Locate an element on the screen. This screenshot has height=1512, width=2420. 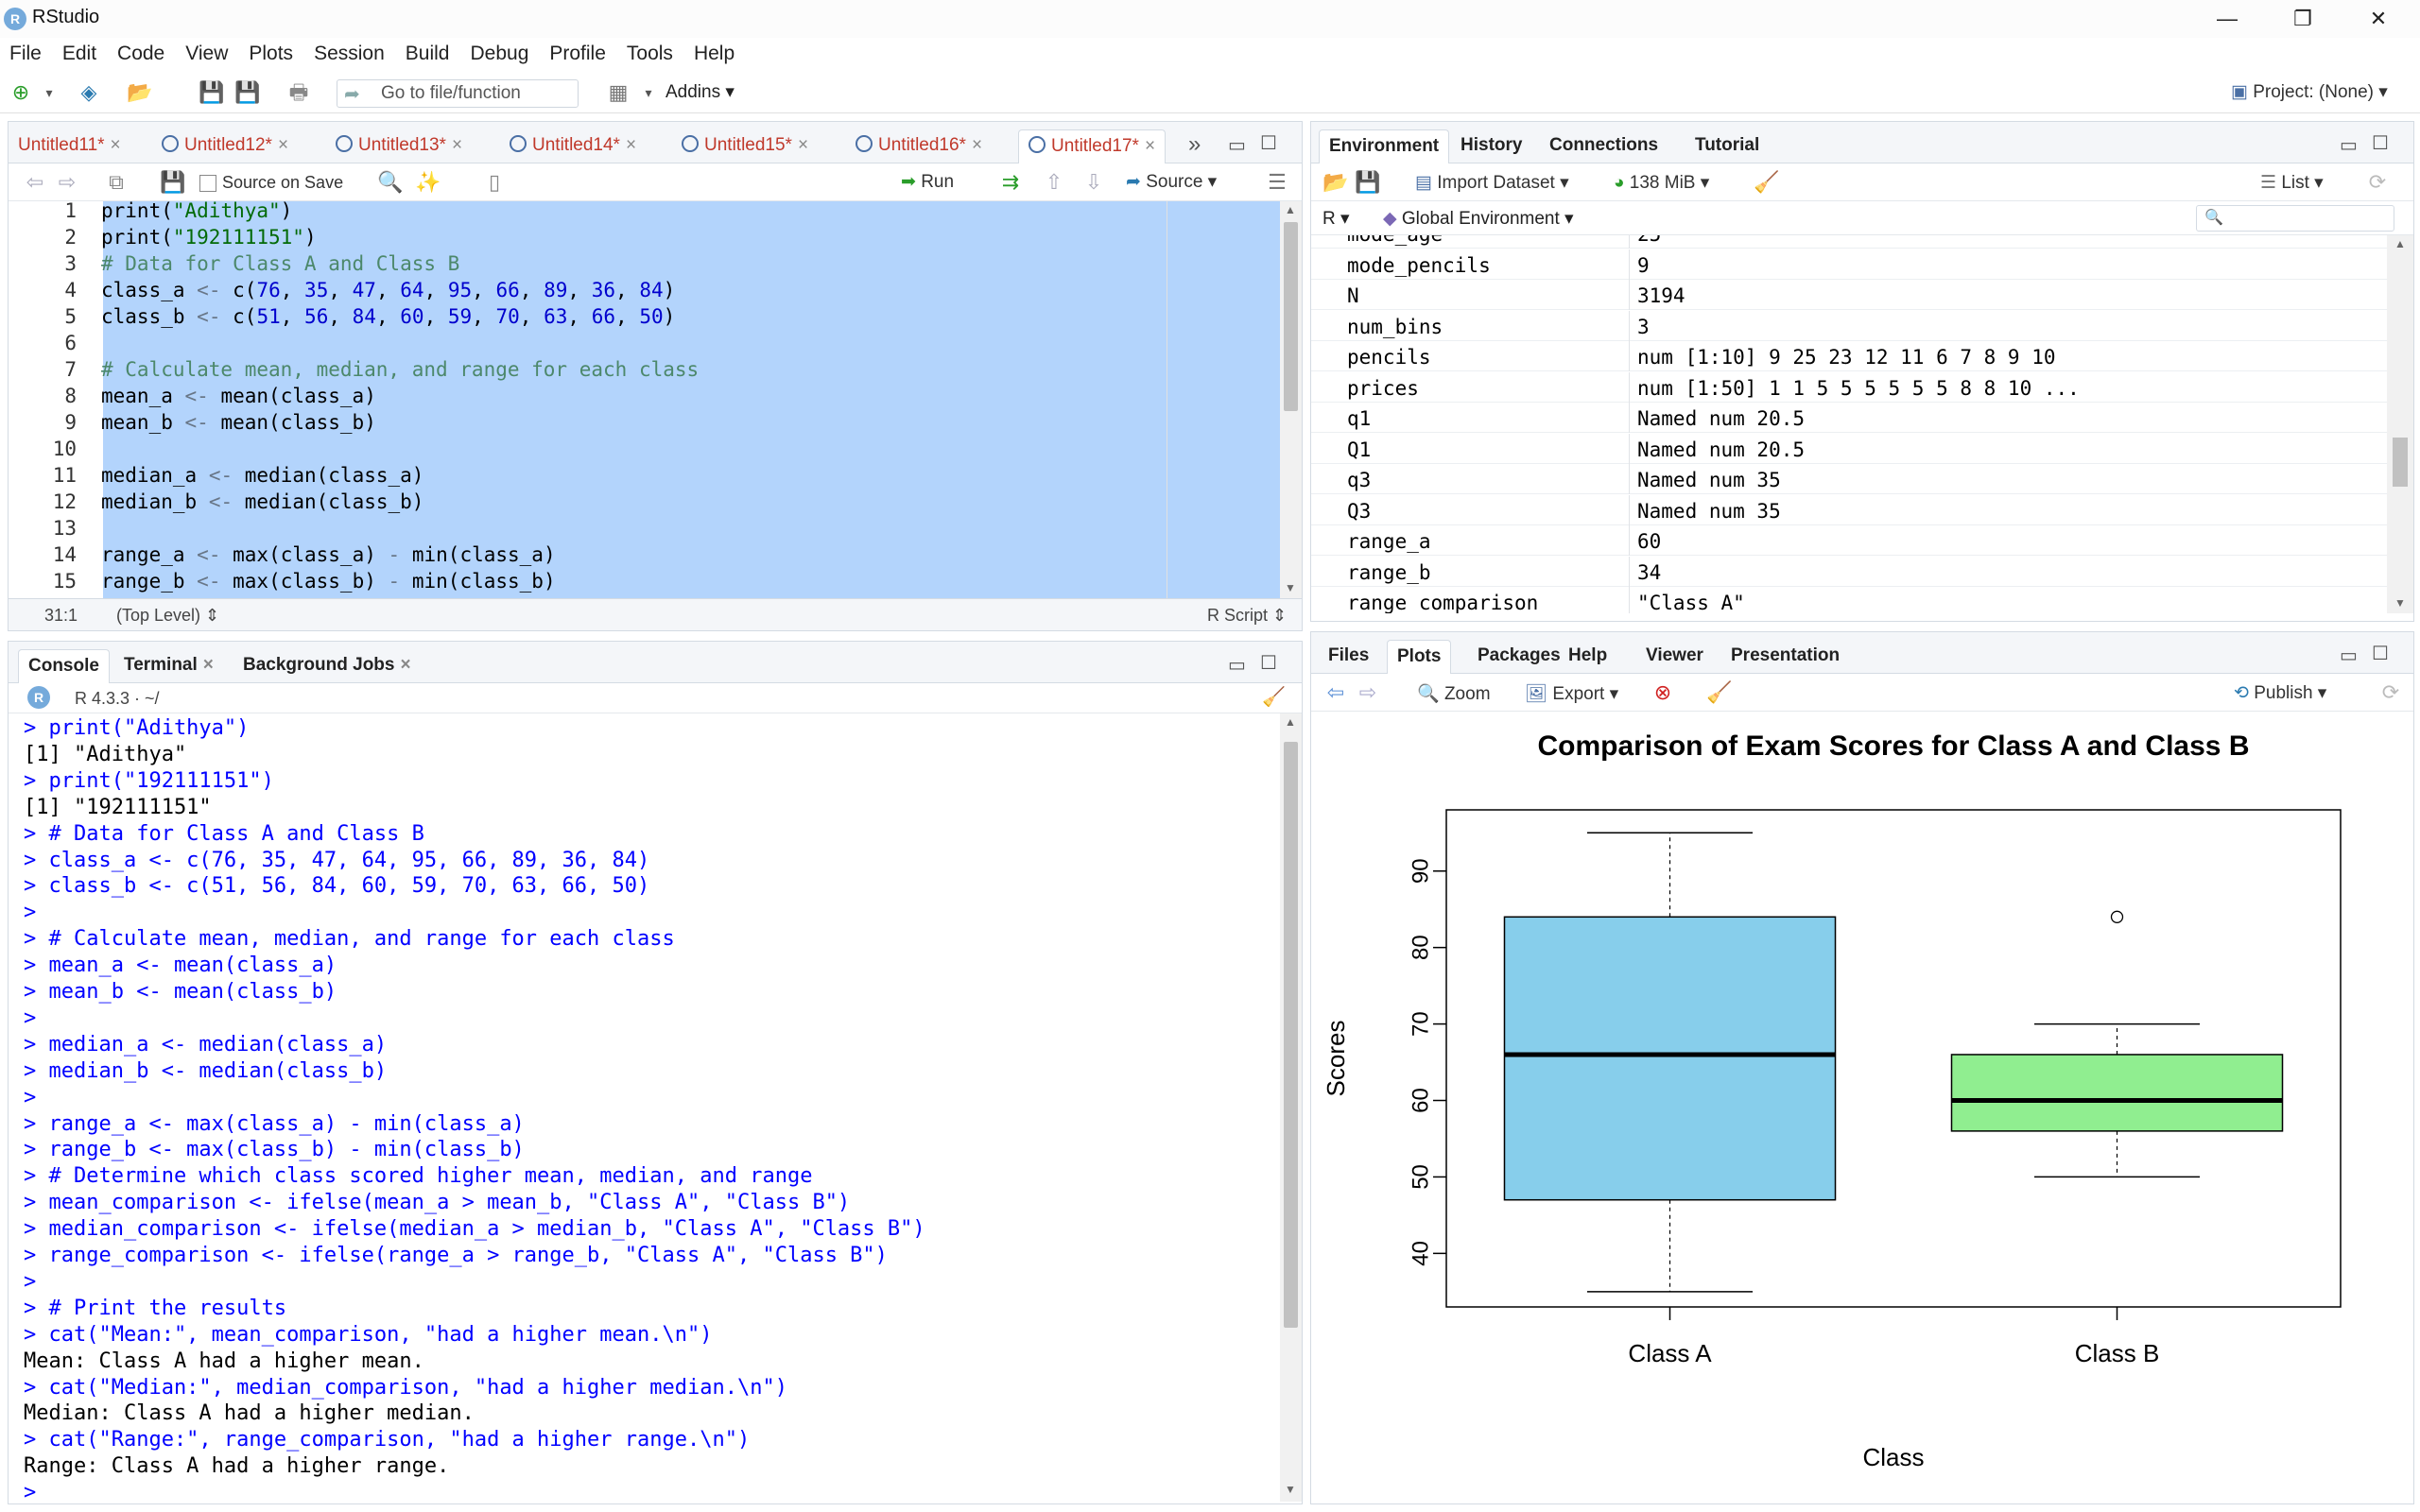
env-row: Q1 Named num 20.5 is located at coordinates (1849, 448).